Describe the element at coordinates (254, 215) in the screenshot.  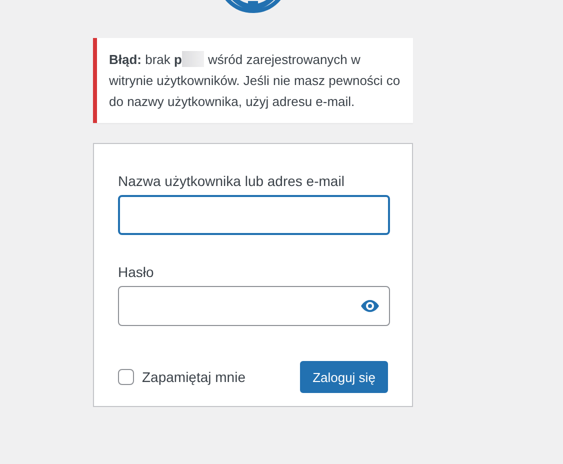
I see `username-field` at that location.